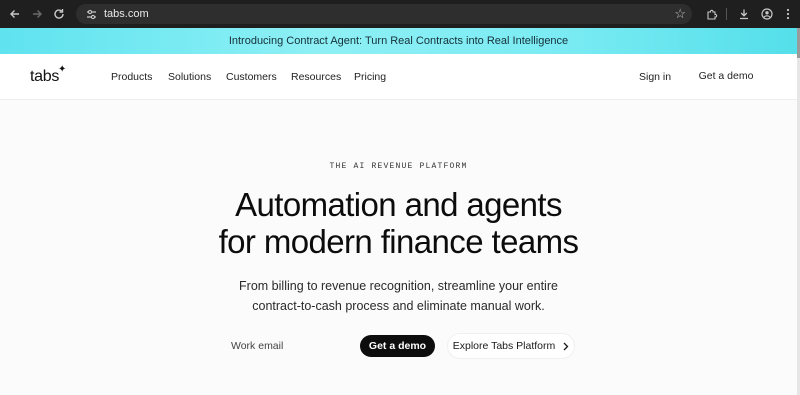 This screenshot has height=395, width=800. Describe the element at coordinates (788, 14) in the screenshot. I see `menu-icon` at that location.